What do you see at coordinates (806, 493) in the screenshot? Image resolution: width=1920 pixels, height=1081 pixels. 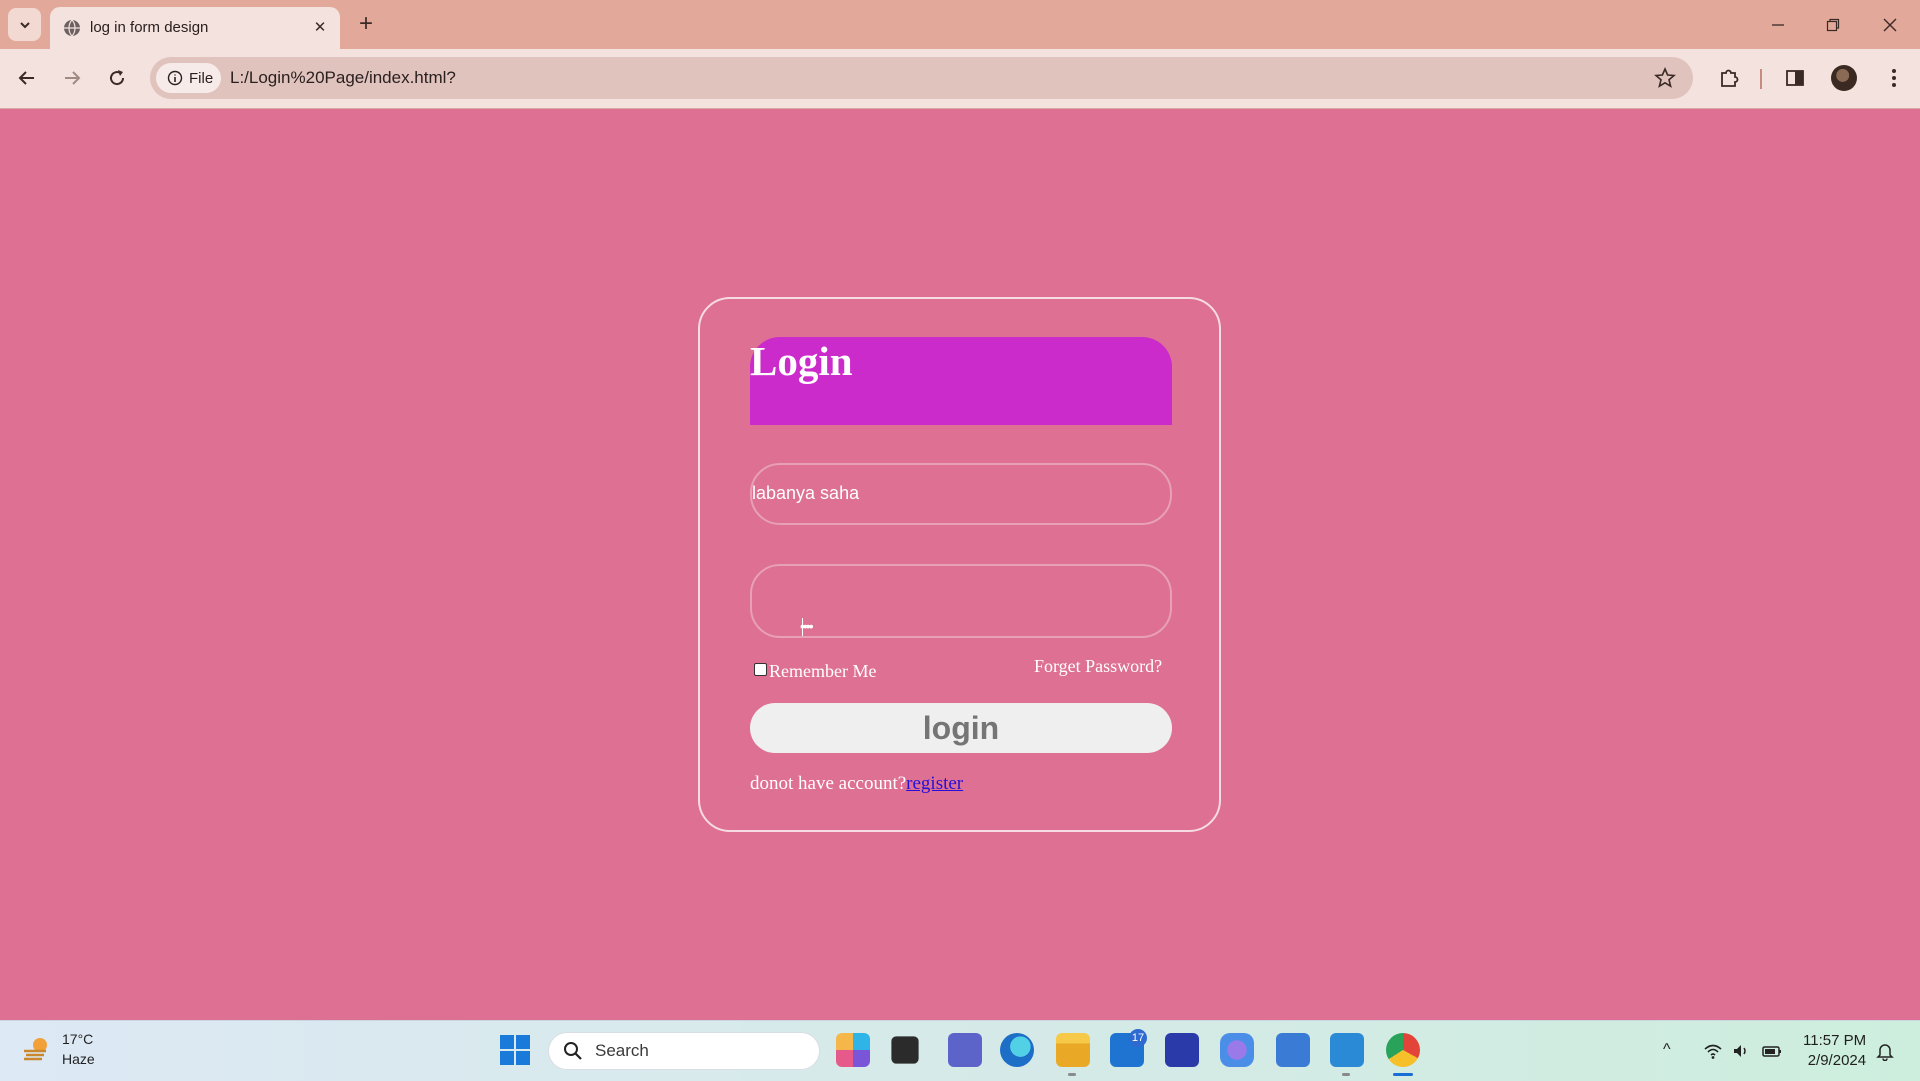 I see `username-value: labanya saha` at bounding box center [806, 493].